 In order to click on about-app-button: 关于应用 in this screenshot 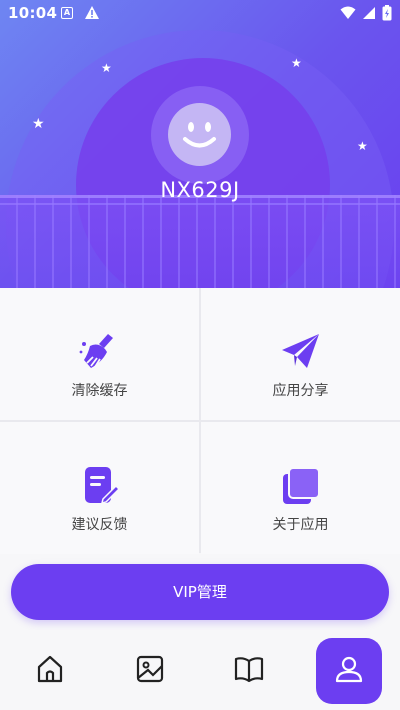, I will do `click(300, 488)`.